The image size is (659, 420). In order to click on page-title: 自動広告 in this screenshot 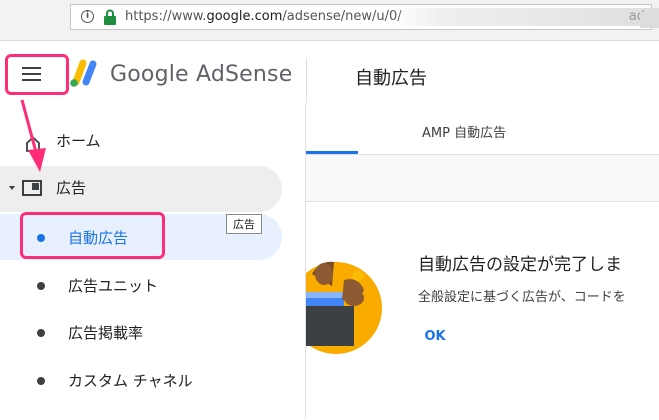, I will do `click(391, 78)`.